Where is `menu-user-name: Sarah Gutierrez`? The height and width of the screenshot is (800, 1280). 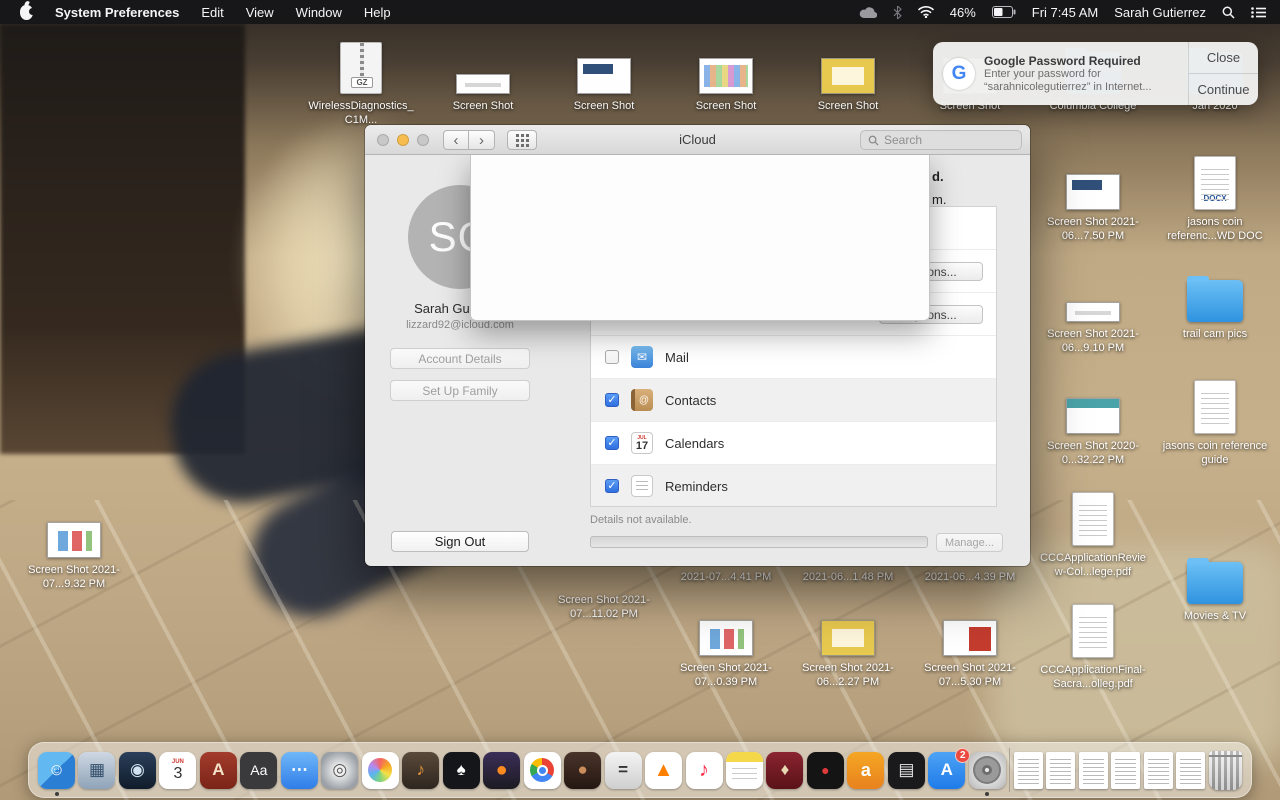 menu-user-name: Sarah Gutierrez is located at coordinates (1160, 12).